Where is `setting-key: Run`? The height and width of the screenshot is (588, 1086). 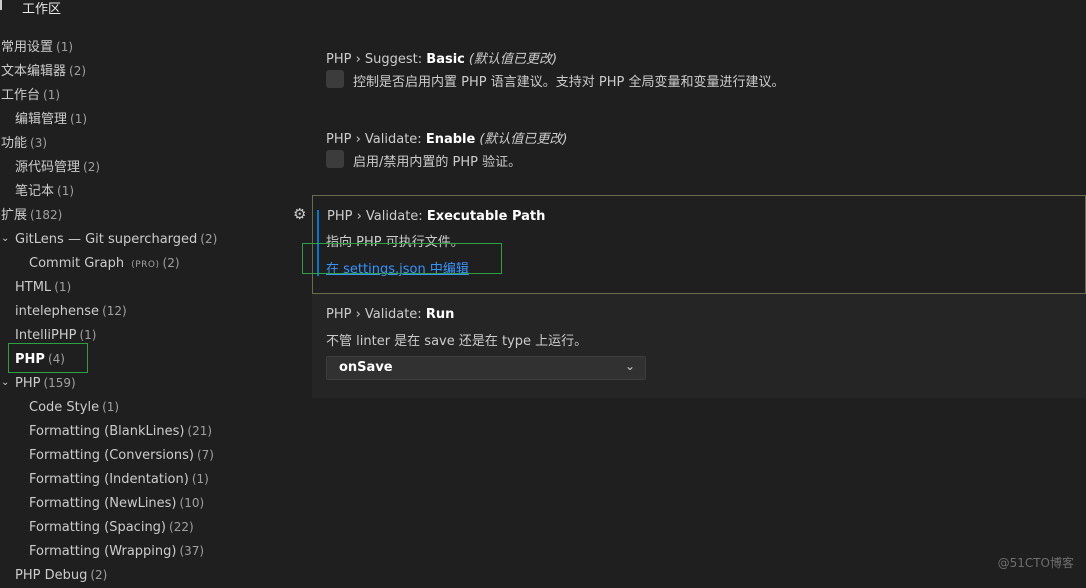
setting-key: Run is located at coordinates (440, 314).